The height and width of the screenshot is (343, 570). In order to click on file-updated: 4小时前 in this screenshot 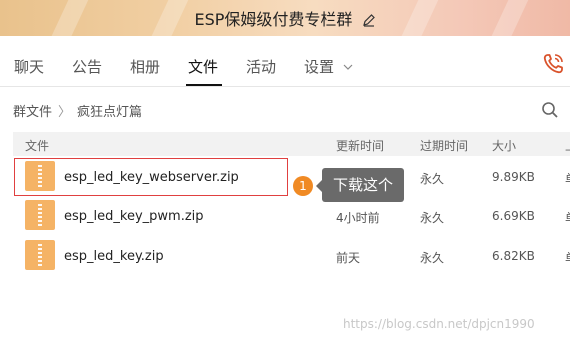, I will do `click(358, 218)`.